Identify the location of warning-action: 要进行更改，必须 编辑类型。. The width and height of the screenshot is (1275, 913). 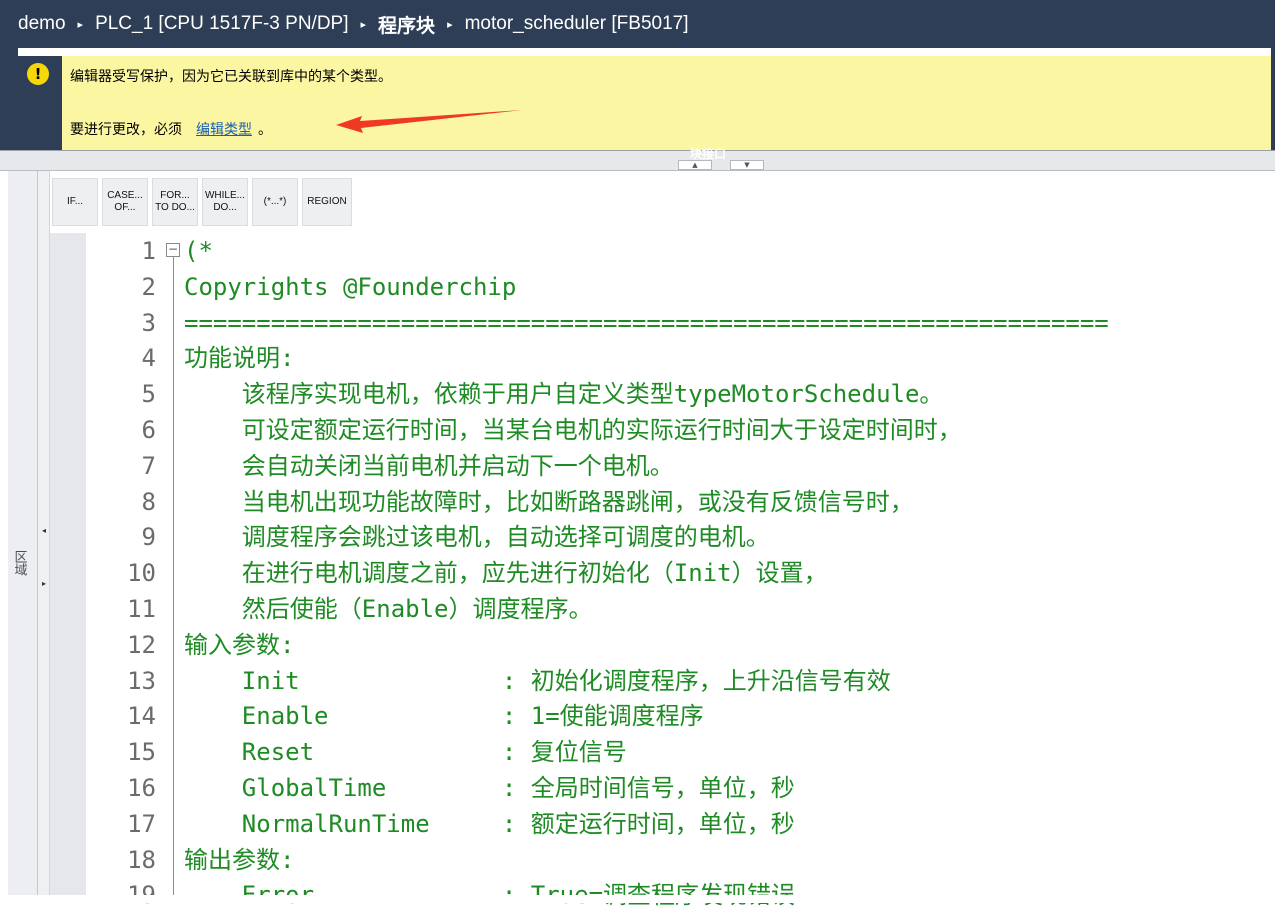
(171, 129).